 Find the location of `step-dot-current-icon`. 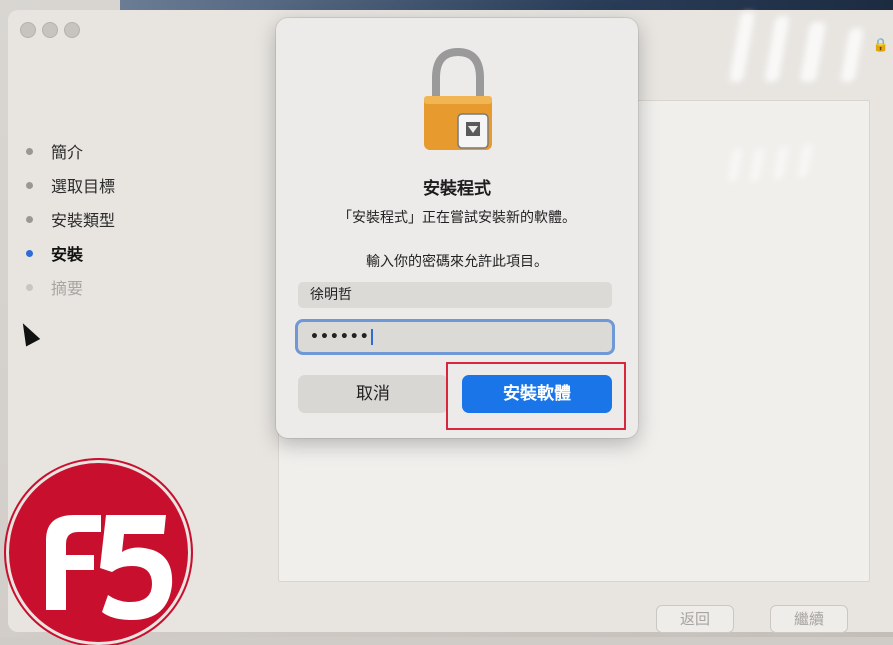

step-dot-current-icon is located at coordinates (29, 253).